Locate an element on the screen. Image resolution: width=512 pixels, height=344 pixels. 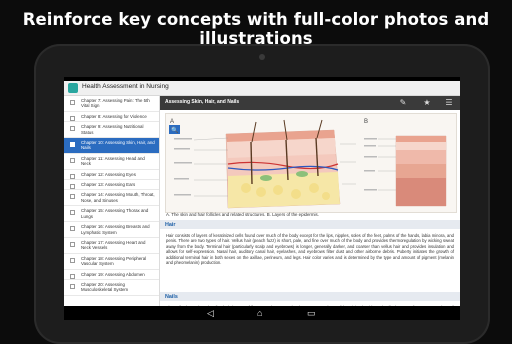
sidebar-chapter-item: Chapter 19: Assessing Abdomen is located at coordinates (111, 275).